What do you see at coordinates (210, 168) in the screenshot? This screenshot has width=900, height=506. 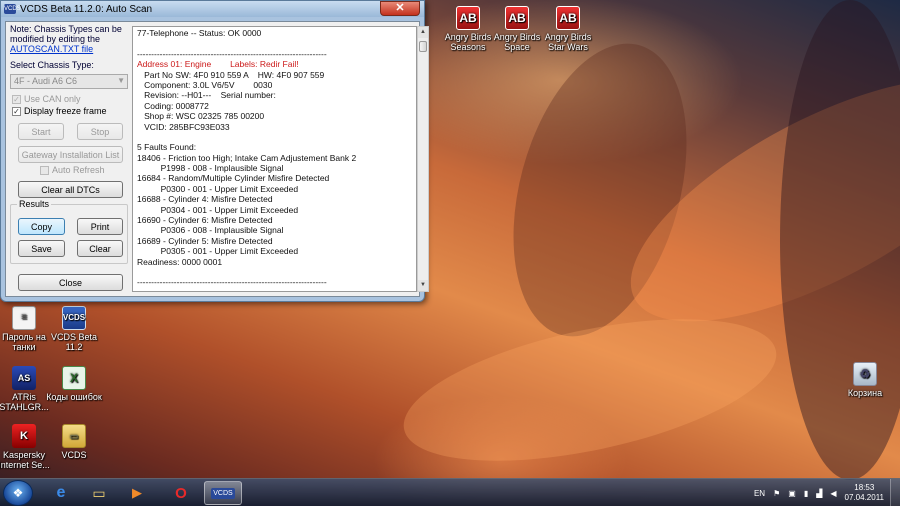 I see `report-line: P1998 - 008 - Implausible Signal` at bounding box center [210, 168].